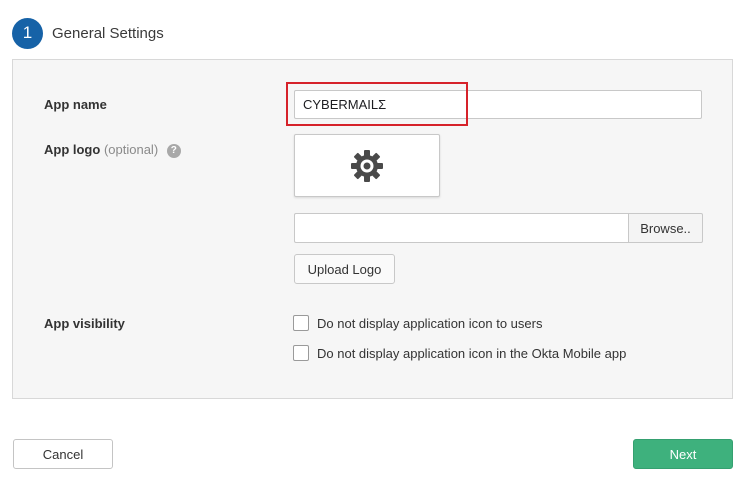  What do you see at coordinates (665, 228) in the screenshot?
I see `browse-button: Browse..` at bounding box center [665, 228].